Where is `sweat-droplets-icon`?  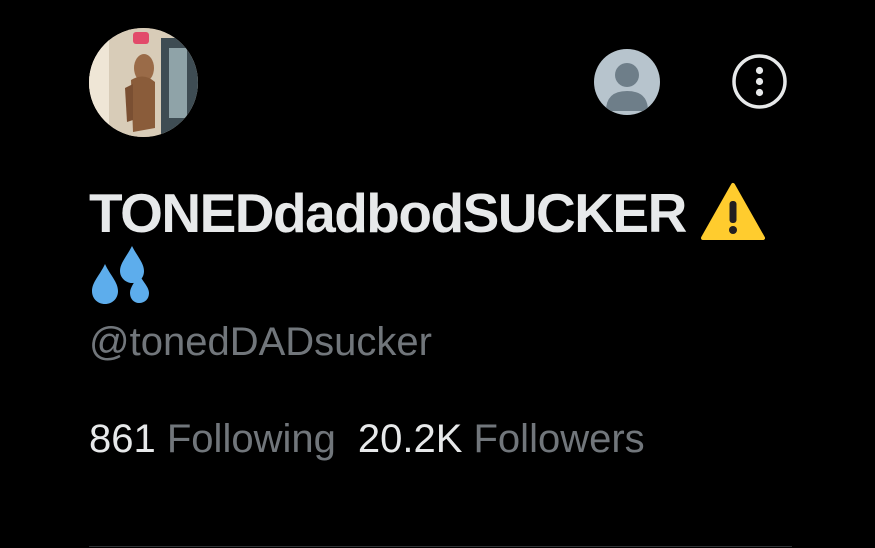 sweat-droplets-icon is located at coordinates (120, 275).